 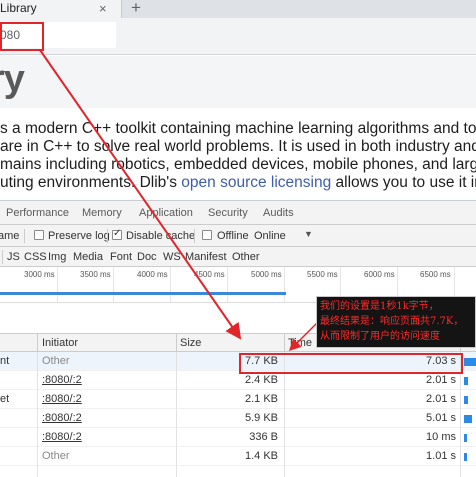 I want to click on disable-cache-label: Disable cache, so click(x=161, y=236).